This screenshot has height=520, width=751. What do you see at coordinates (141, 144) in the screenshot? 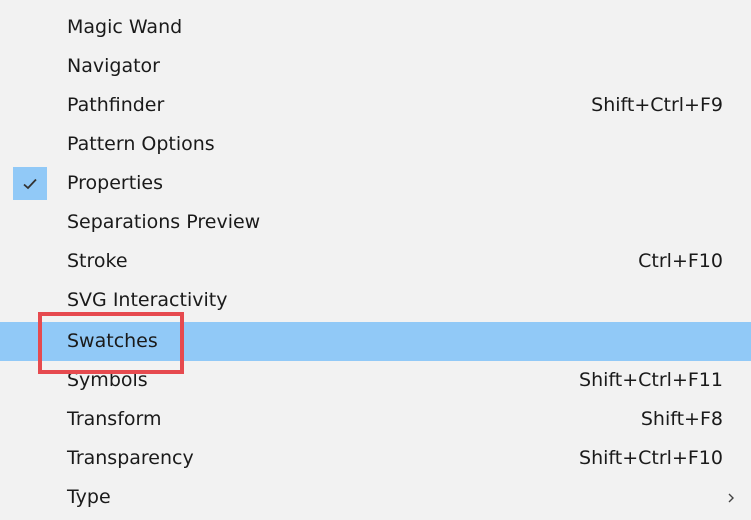
I see `menu-item-label: Pattern Options` at bounding box center [141, 144].